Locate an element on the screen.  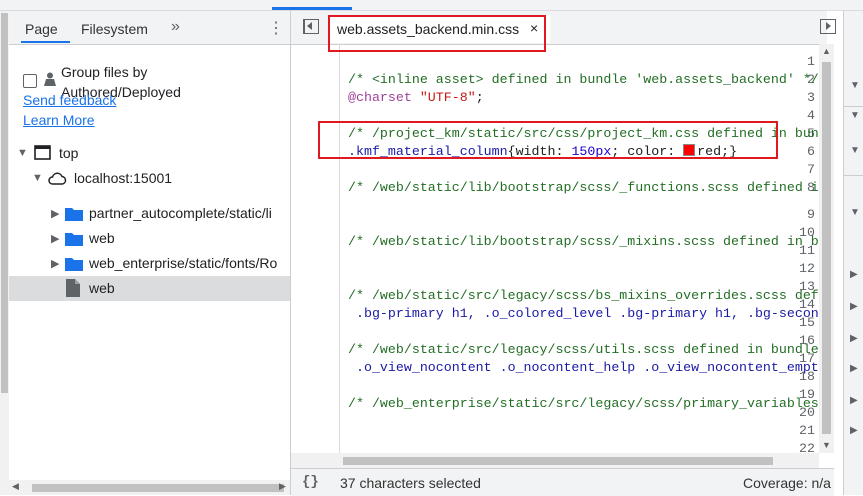
active-panel-indicator is located at coordinates (312, 8).